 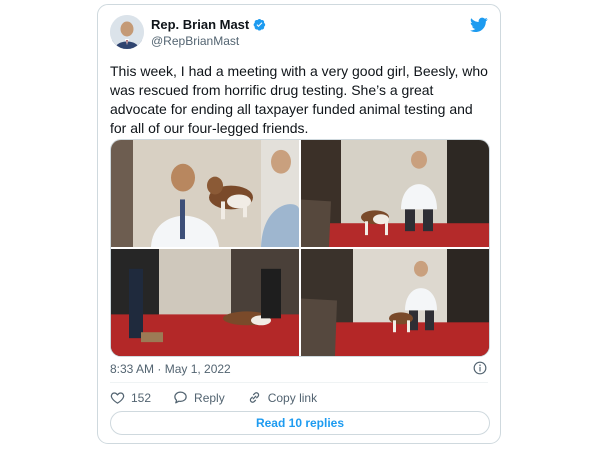 What do you see at coordinates (292, 397) in the screenshot?
I see `copy-link-label: Copy link` at bounding box center [292, 397].